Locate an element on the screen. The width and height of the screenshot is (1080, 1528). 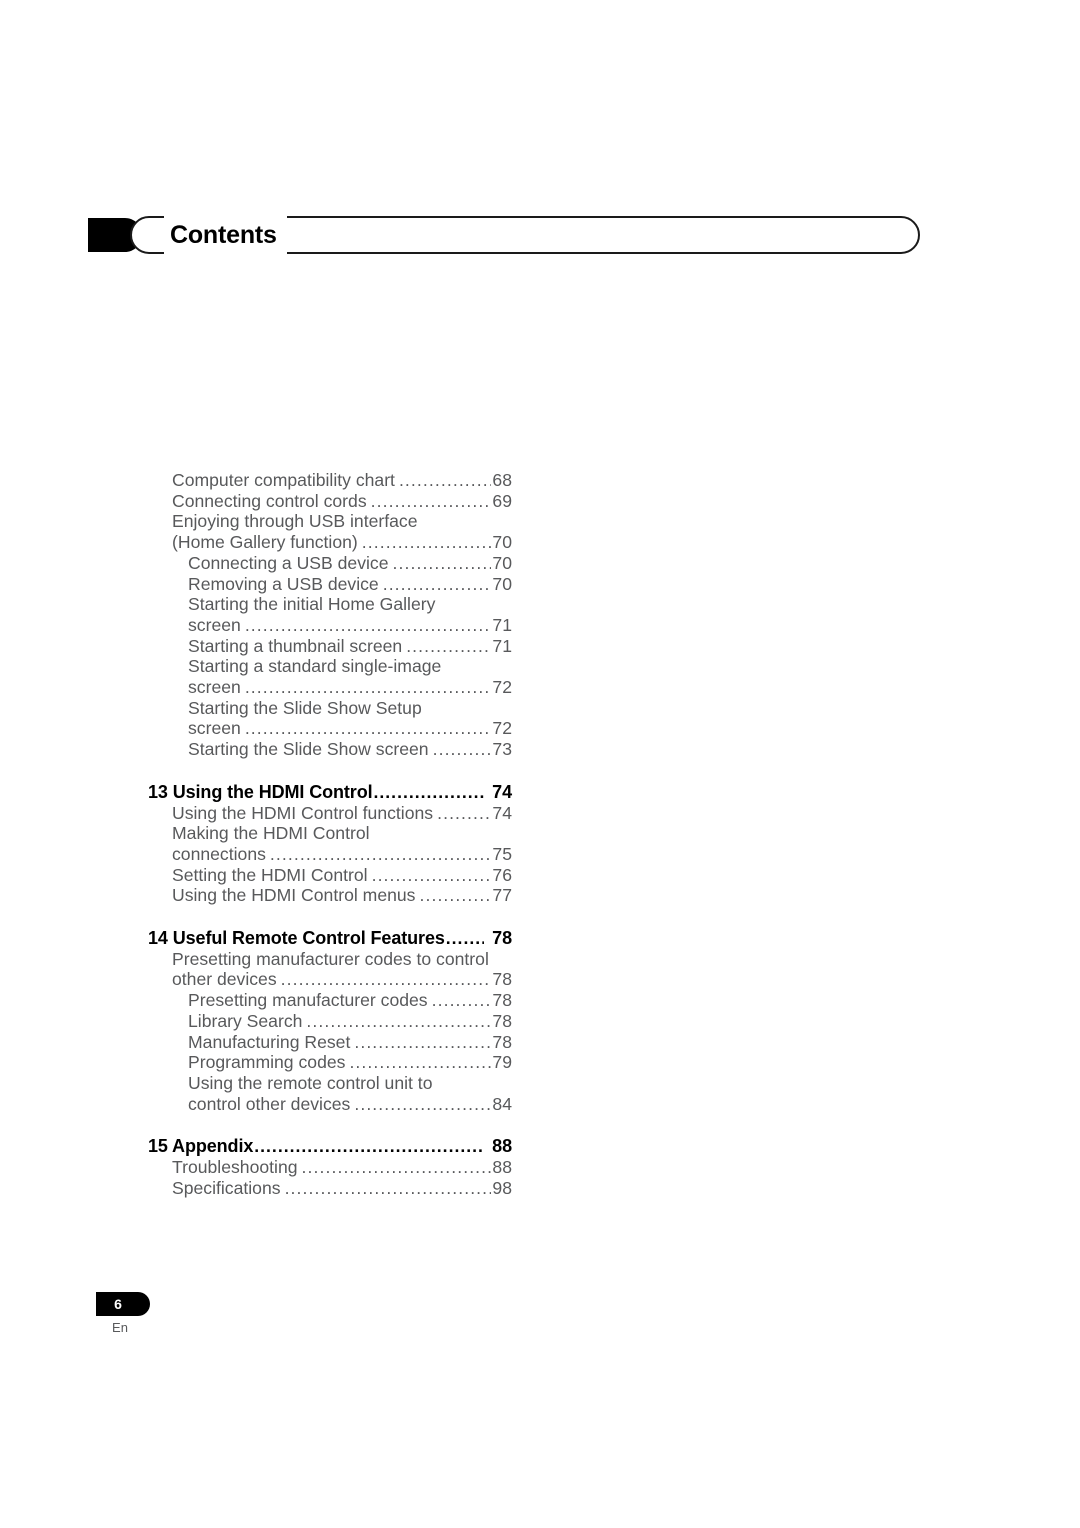
toc-entry-label: Making the HDMI Control is located at coordinates (271, 833).